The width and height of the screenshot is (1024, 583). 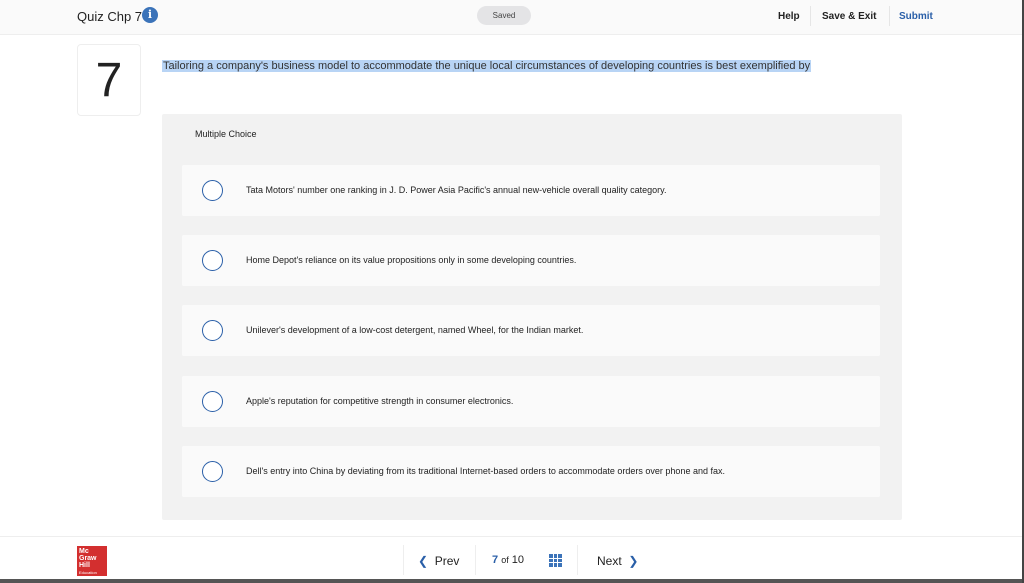 I want to click on next-button: Next ❯, so click(x=617, y=561).